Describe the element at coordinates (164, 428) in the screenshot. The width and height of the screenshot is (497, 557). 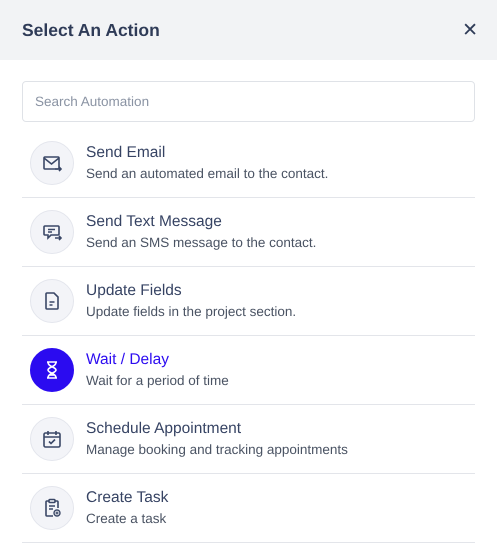
I see `action-title: Schedule Appointment` at that location.